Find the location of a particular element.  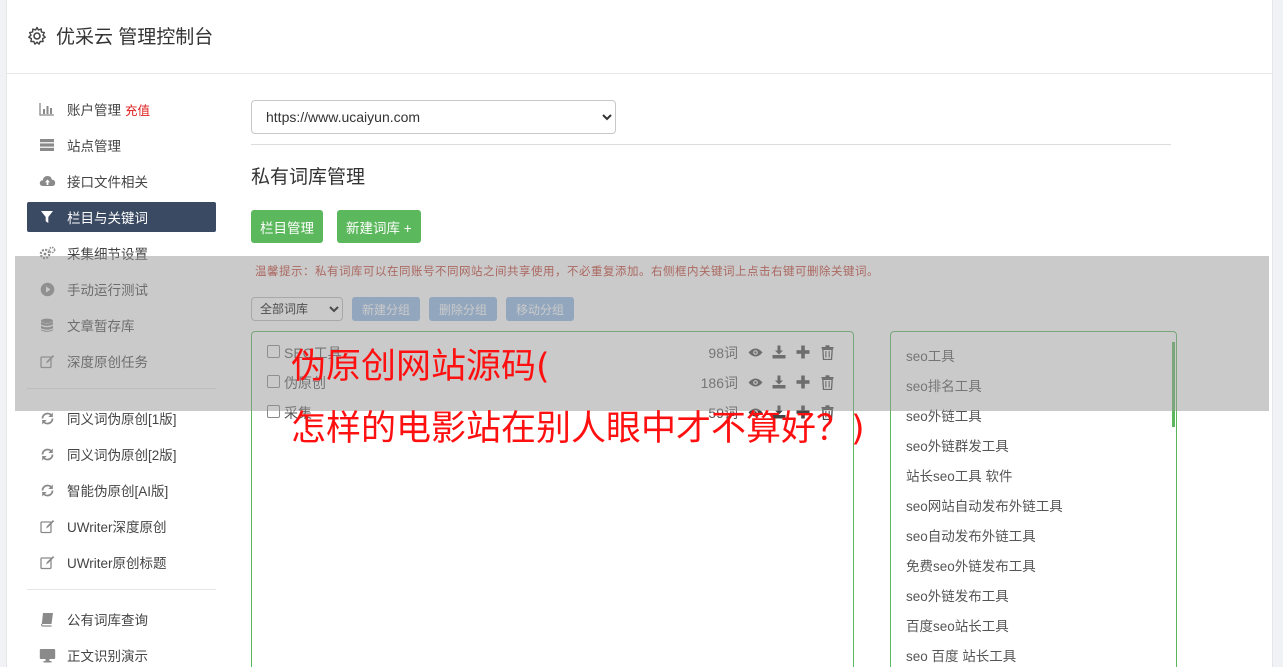

server-icon is located at coordinates (47, 145).